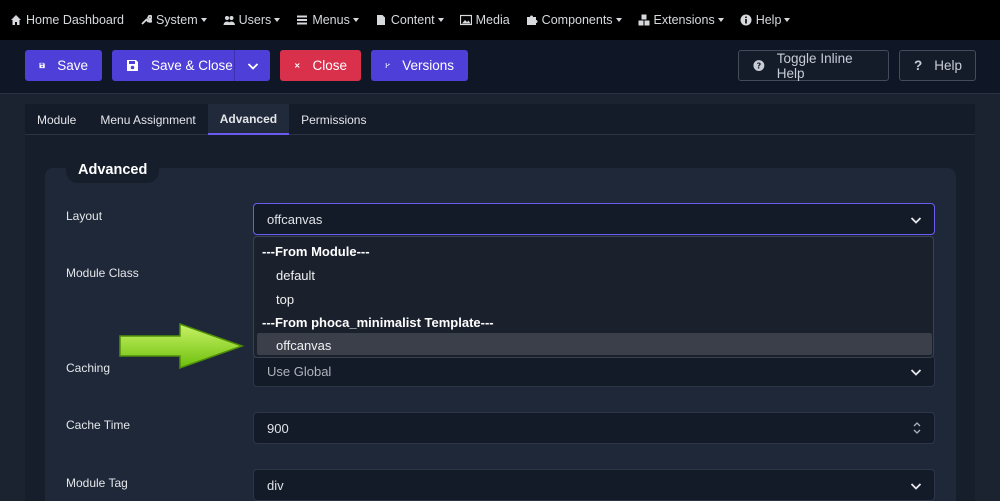 This screenshot has height=501, width=1000. I want to click on question-icon: ?, so click(918, 65).